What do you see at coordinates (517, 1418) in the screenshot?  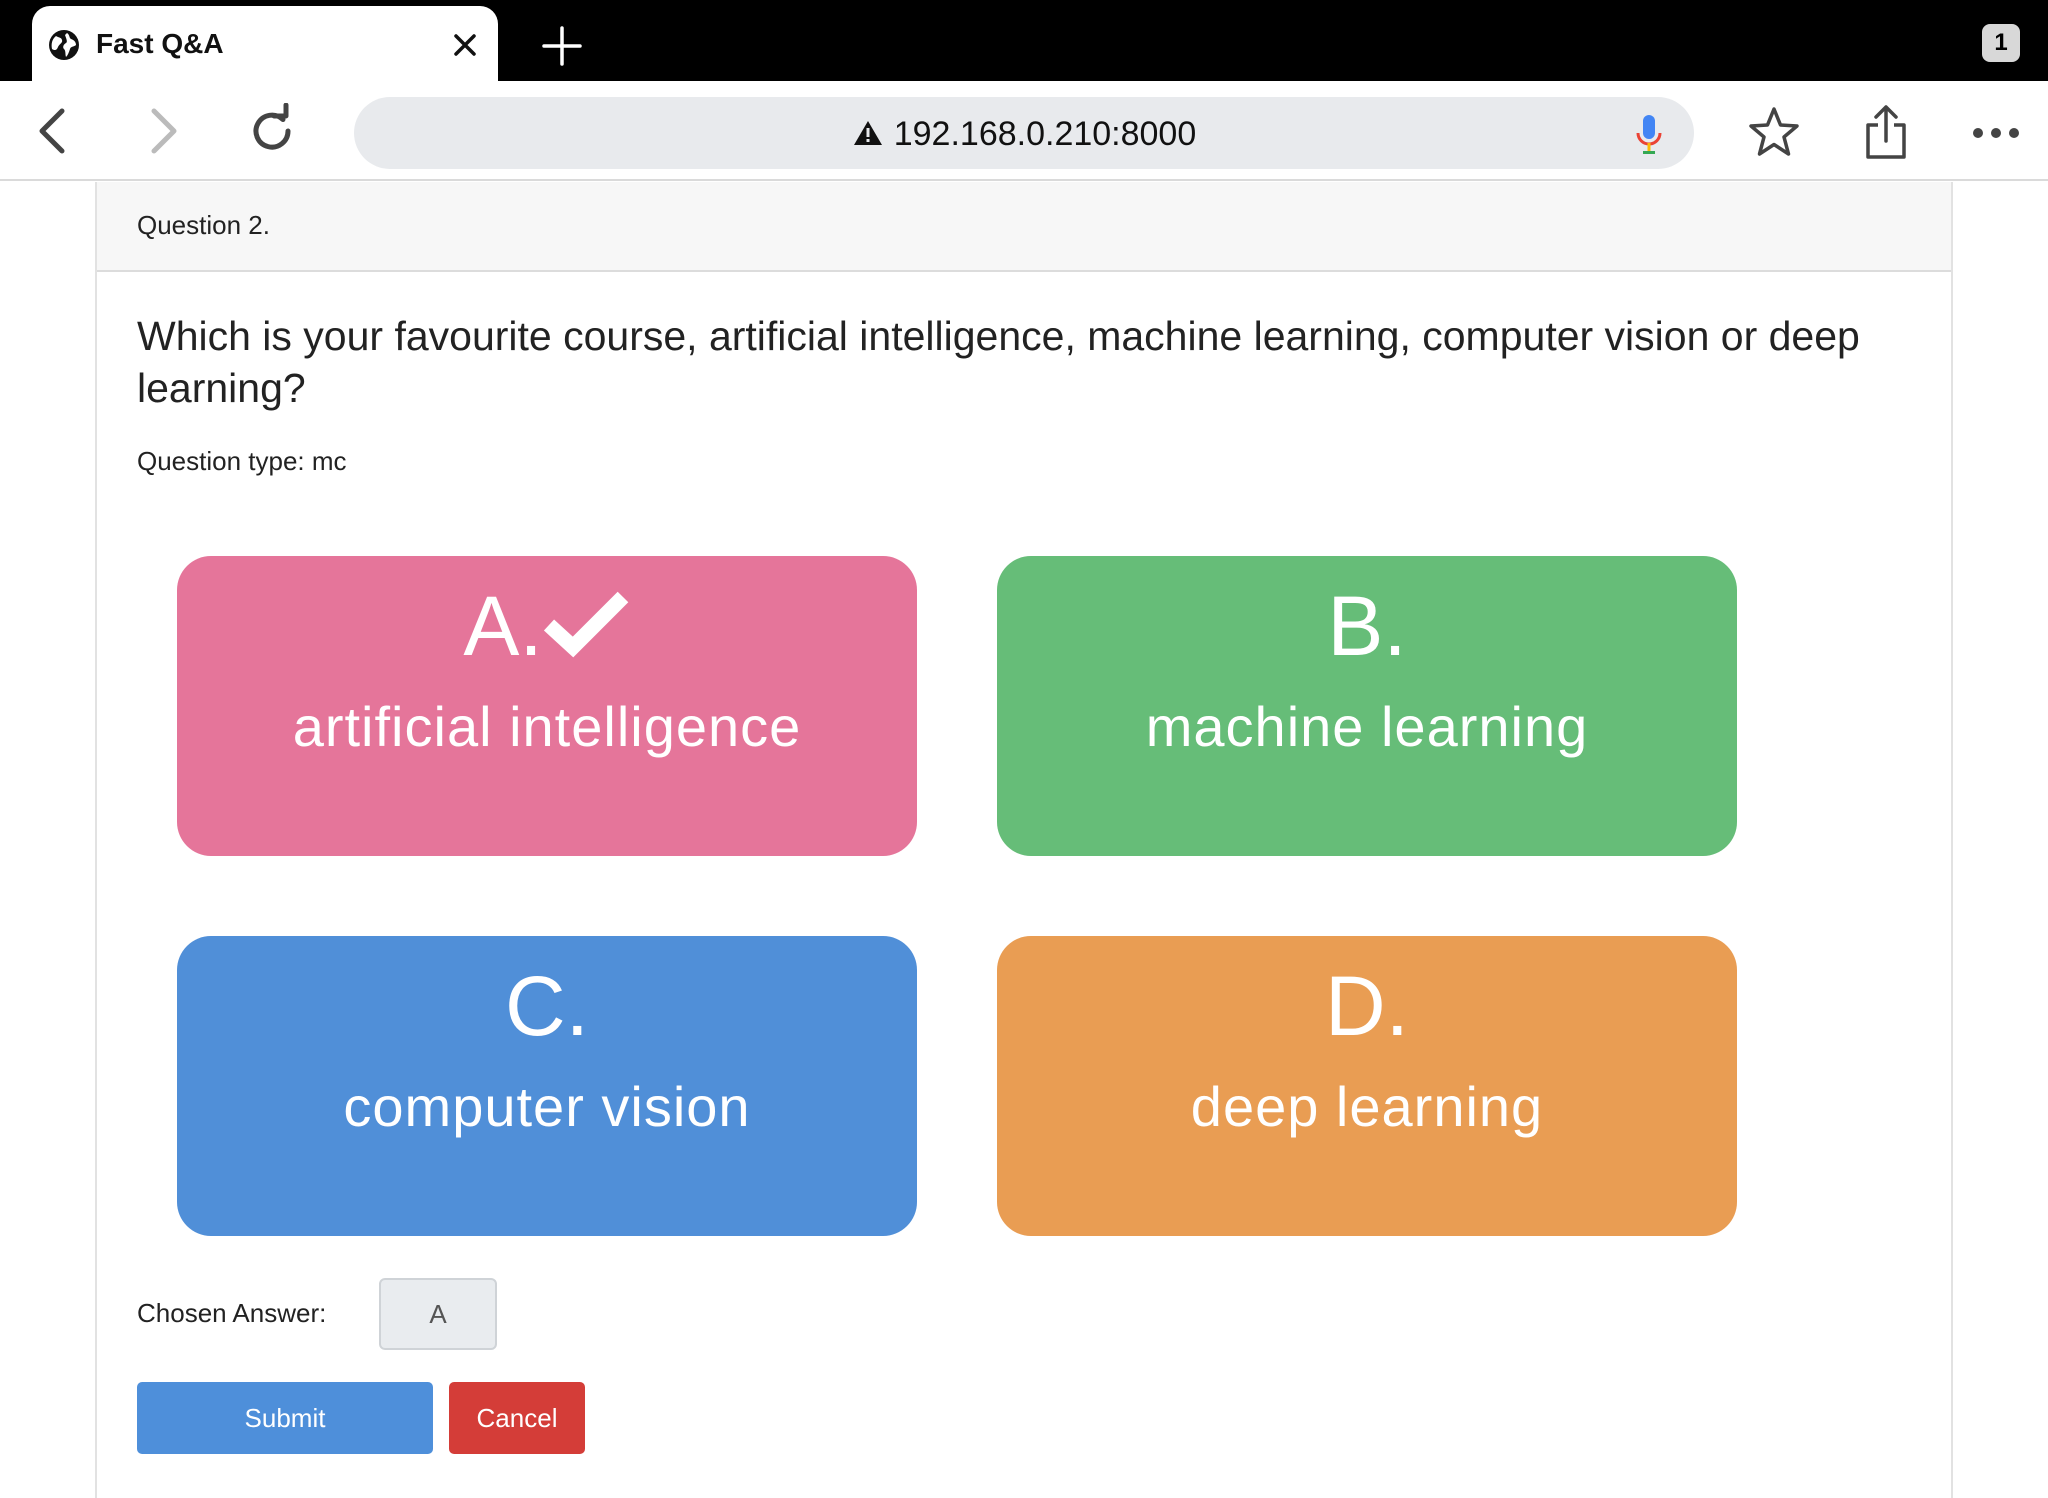 I see `cancel-button: Cancel` at bounding box center [517, 1418].